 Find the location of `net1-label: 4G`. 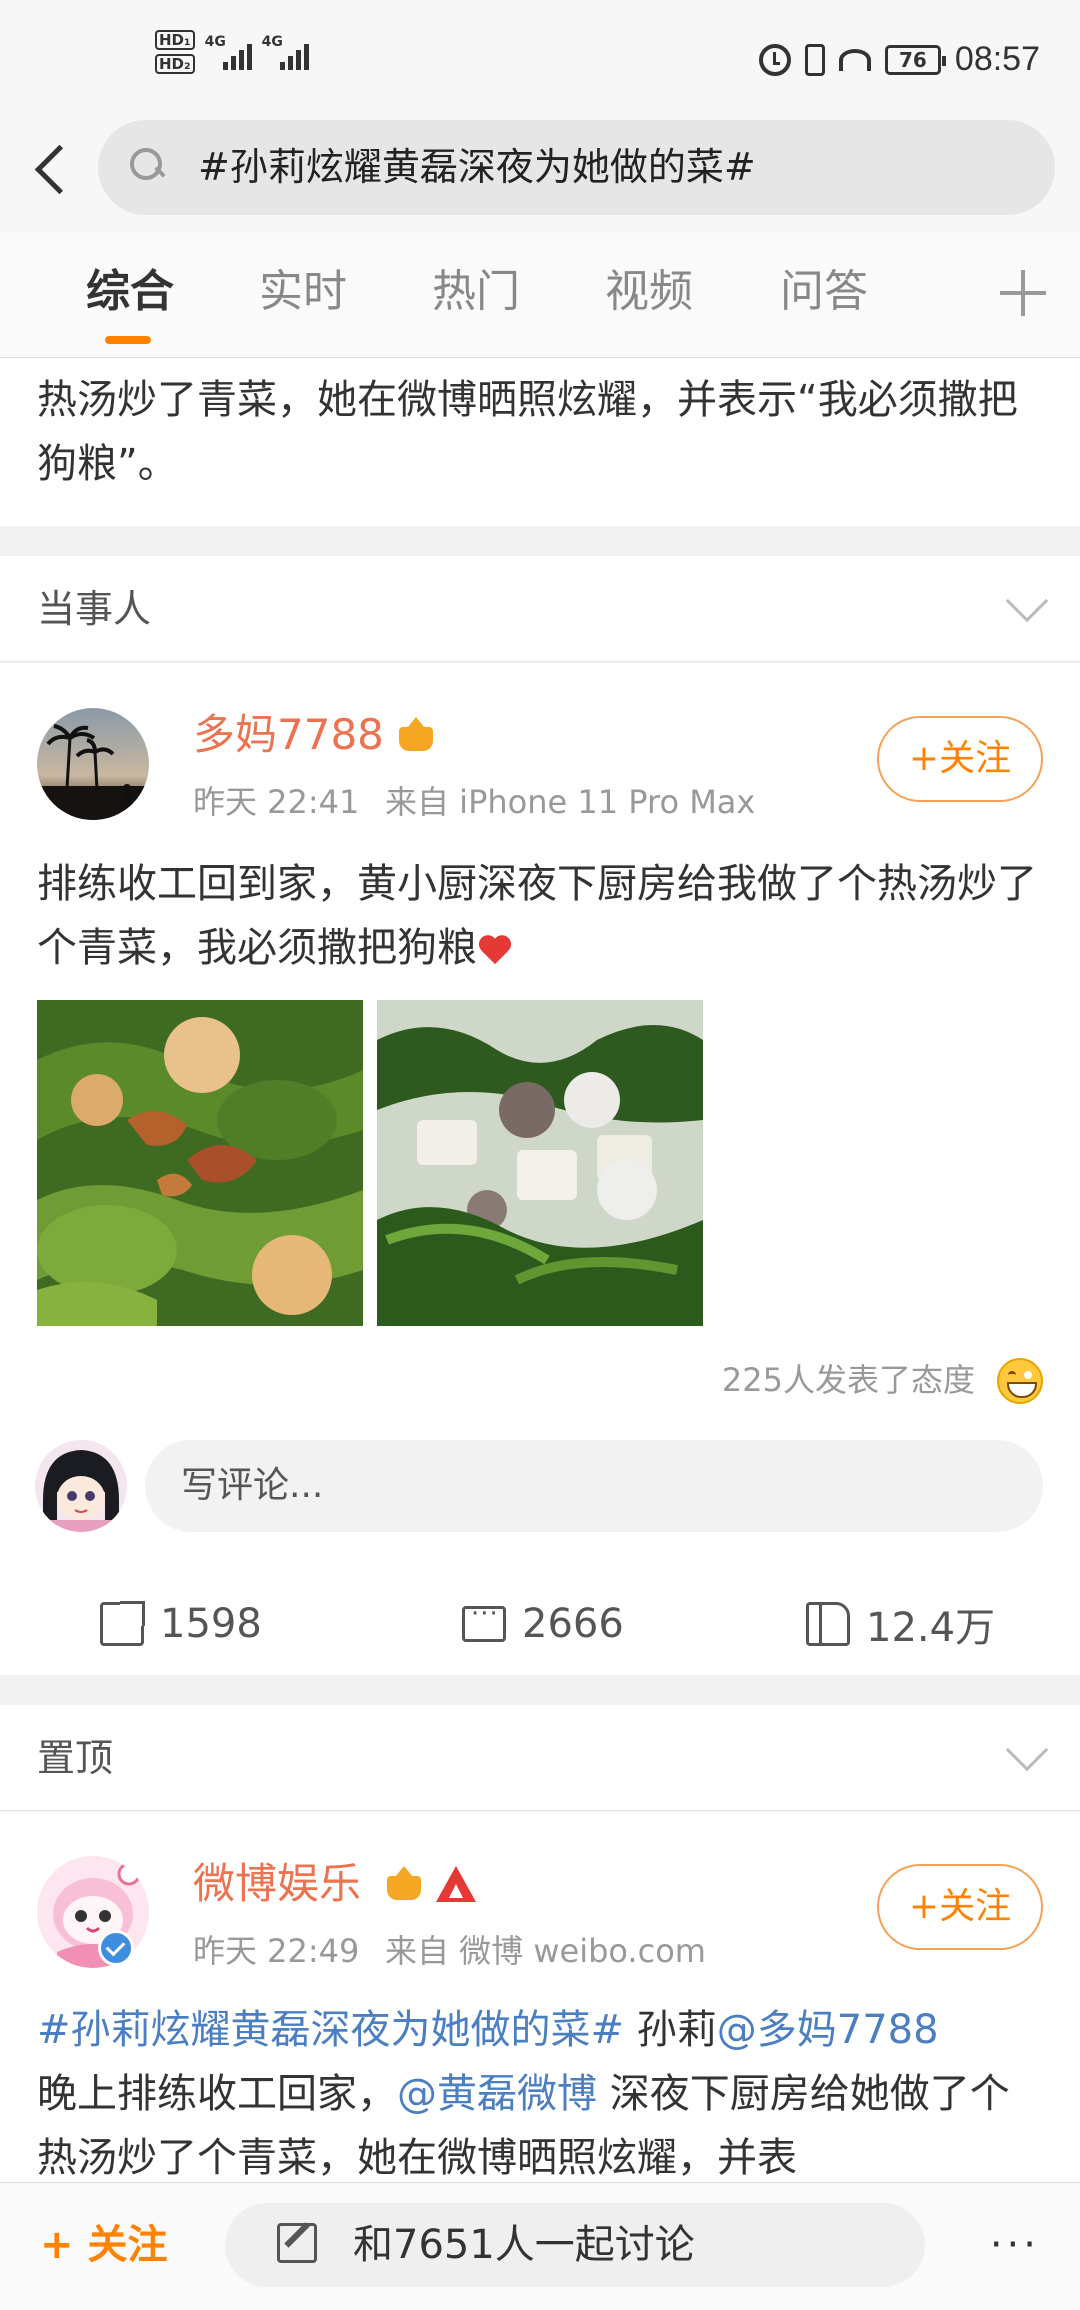

net1-label: 4G is located at coordinates (215, 42).